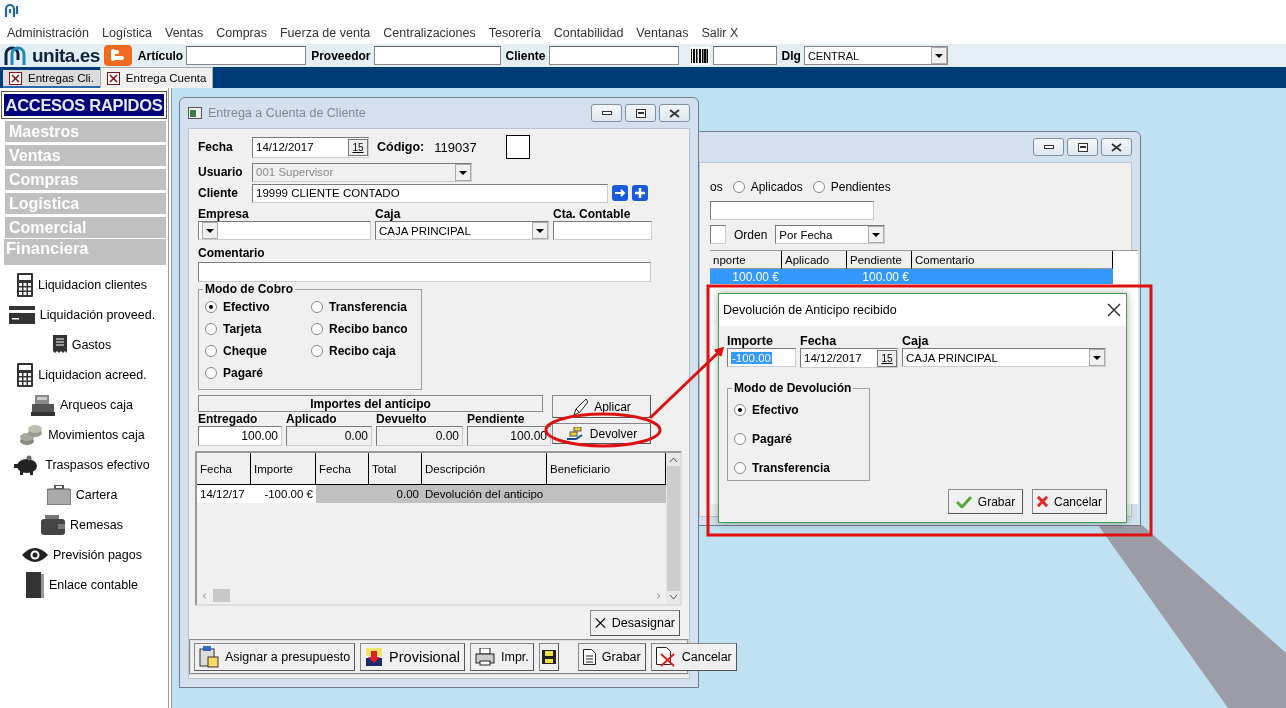  What do you see at coordinates (699, 55) in the screenshot?
I see `barcode-icon` at bounding box center [699, 55].